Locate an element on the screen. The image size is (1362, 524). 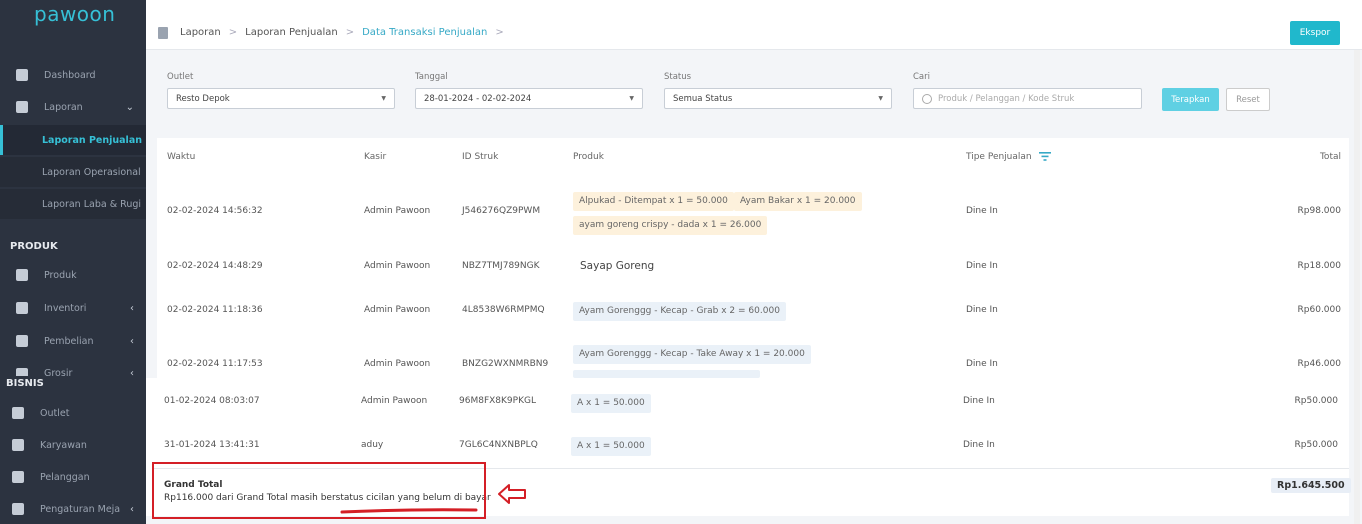
sidebar-item-label: Dashboard is located at coordinates (70, 75).